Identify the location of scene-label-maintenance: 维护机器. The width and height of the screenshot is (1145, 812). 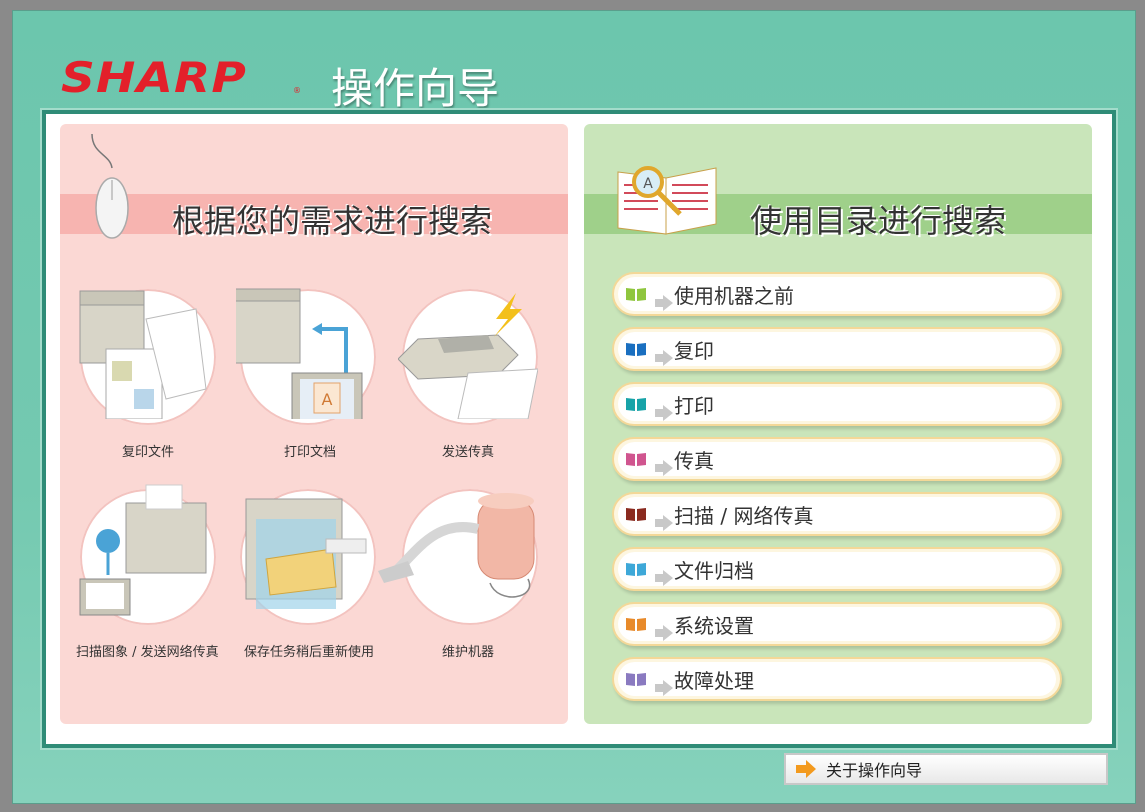
(468, 652).